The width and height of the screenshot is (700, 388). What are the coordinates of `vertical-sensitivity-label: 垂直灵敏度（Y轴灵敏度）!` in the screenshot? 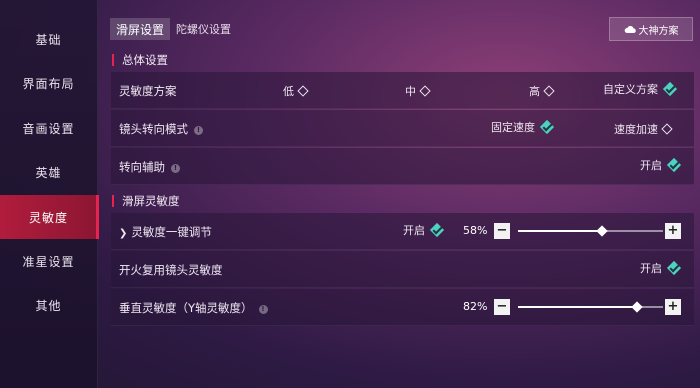 It's located at (193, 308).